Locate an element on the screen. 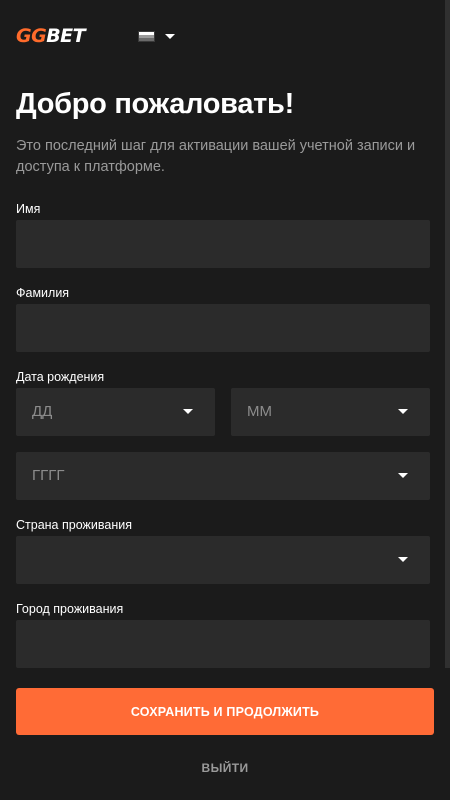 The image size is (450, 800). page-title: Добро пожаловать! is located at coordinates (155, 104).